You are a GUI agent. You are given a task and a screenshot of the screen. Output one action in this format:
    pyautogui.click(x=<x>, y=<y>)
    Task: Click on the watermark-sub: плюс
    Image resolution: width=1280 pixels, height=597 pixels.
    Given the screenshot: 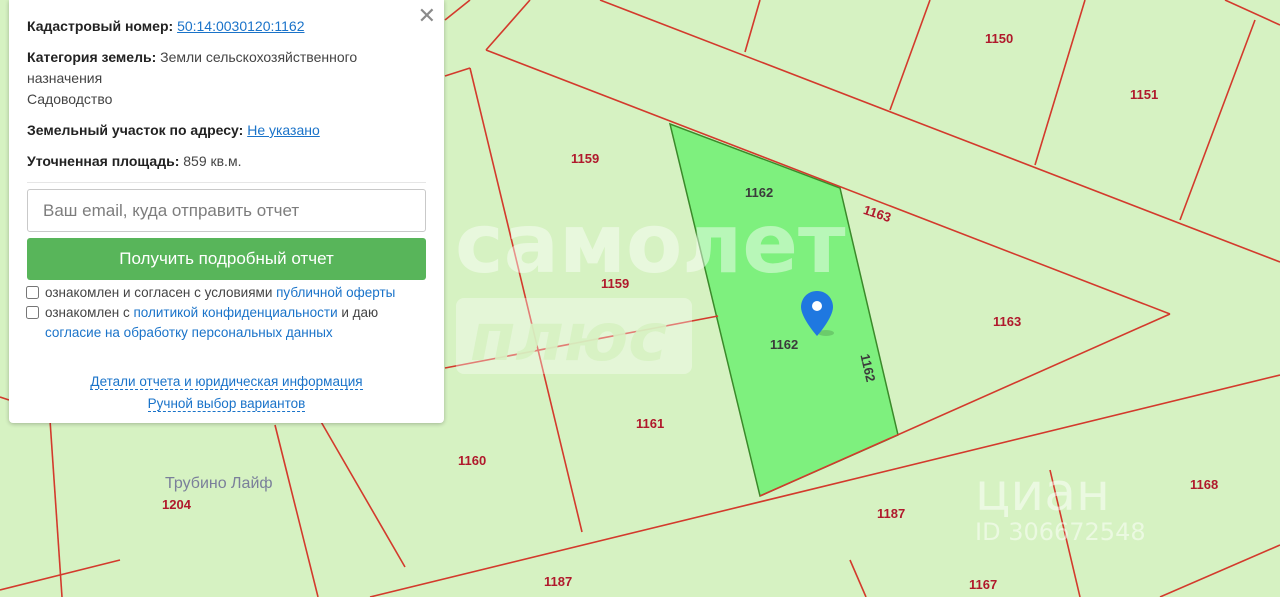 What is the action you would take?
    pyautogui.click(x=568, y=337)
    